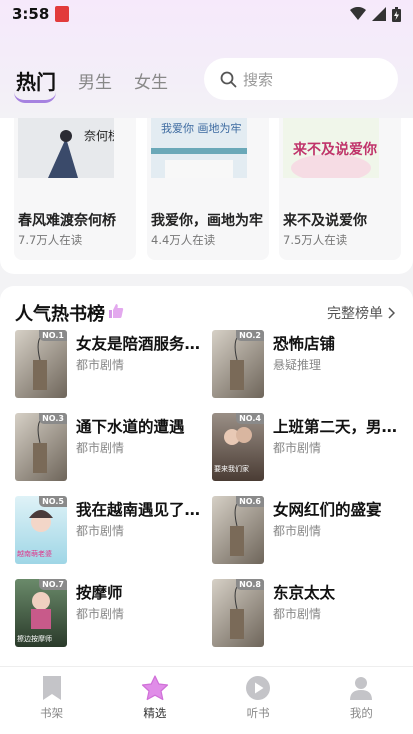 The image size is (413, 734). I want to click on bottom-navigation: 书架 精选 听书 我的, so click(206, 700).